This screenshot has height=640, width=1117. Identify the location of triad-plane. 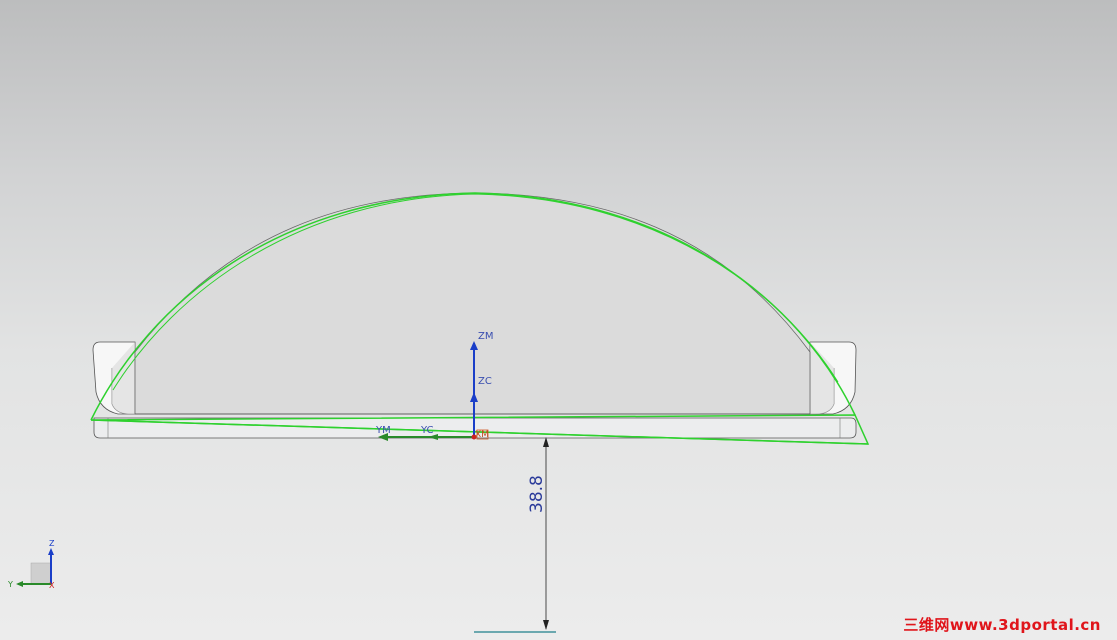
(41, 573).